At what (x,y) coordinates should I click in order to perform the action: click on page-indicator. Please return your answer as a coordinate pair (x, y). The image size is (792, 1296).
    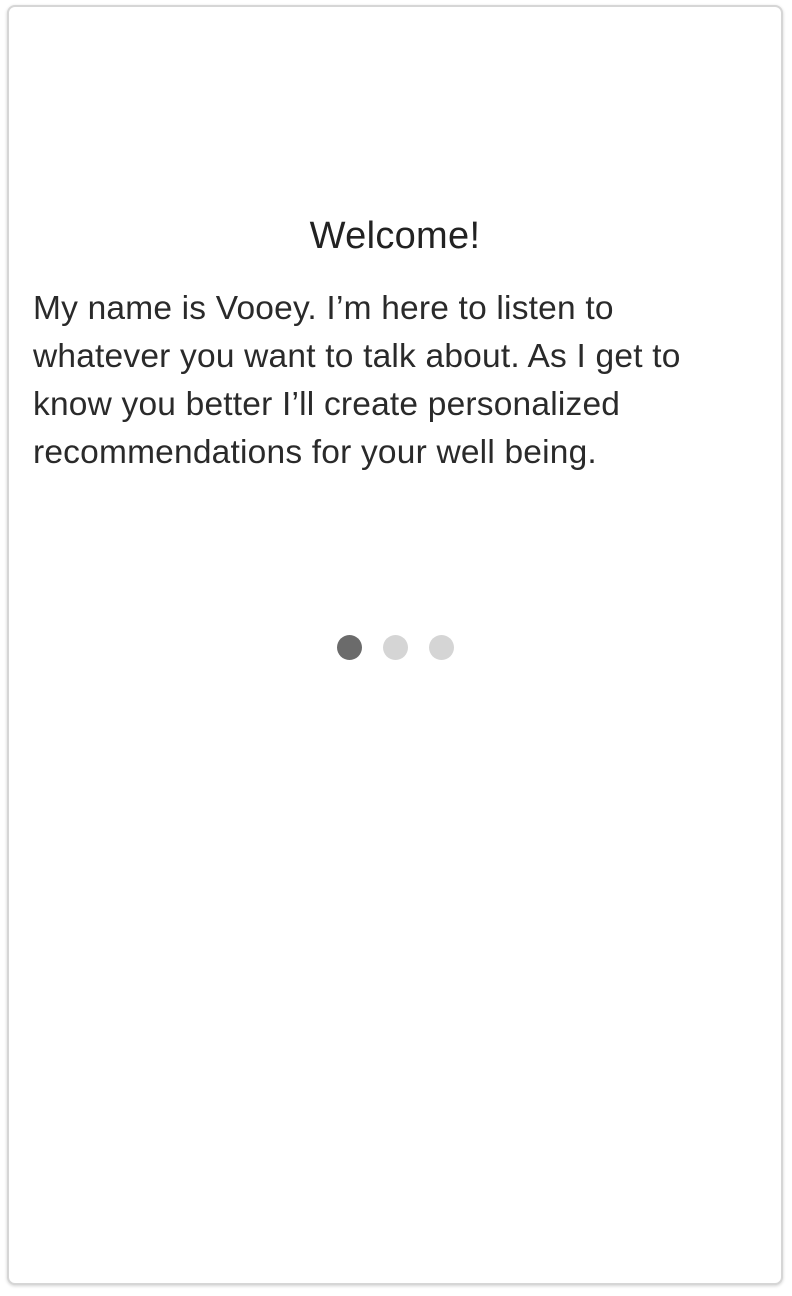
    Looking at the image, I should click on (395, 647).